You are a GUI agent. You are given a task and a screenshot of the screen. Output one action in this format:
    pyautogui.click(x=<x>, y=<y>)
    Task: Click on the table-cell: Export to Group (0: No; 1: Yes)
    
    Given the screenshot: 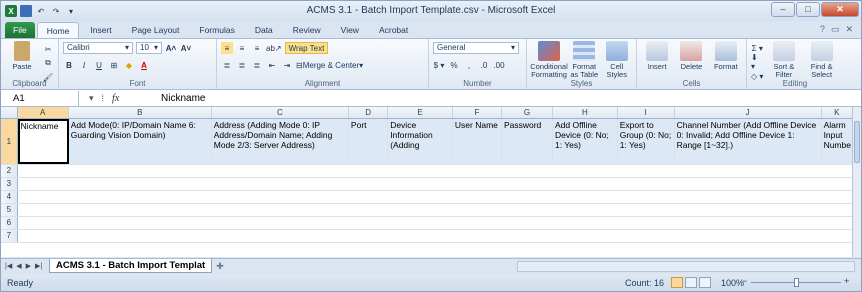 What is the action you would take?
    pyautogui.click(x=646, y=141)
    